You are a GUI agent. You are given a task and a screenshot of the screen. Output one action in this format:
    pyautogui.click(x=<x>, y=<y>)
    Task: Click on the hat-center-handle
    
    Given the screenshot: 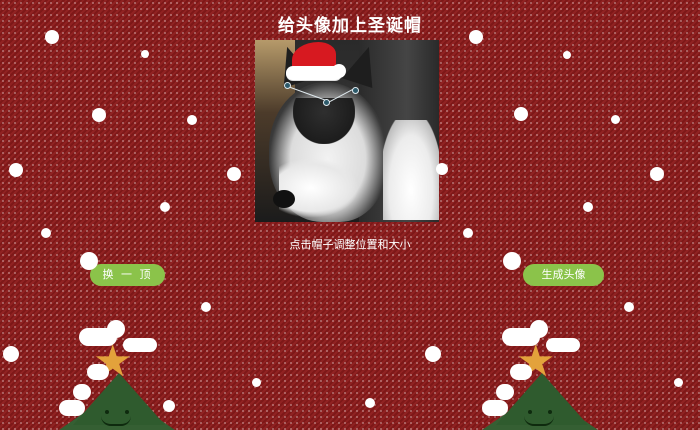 What is the action you would take?
    pyautogui.click(x=326, y=102)
    